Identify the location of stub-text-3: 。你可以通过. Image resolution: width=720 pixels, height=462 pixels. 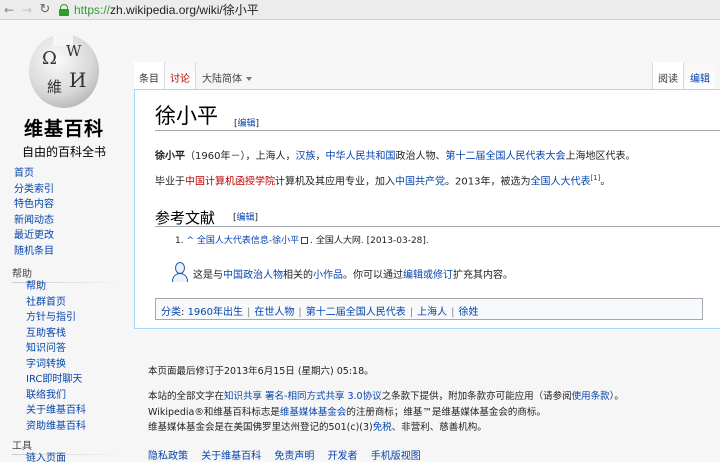
(373, 275).